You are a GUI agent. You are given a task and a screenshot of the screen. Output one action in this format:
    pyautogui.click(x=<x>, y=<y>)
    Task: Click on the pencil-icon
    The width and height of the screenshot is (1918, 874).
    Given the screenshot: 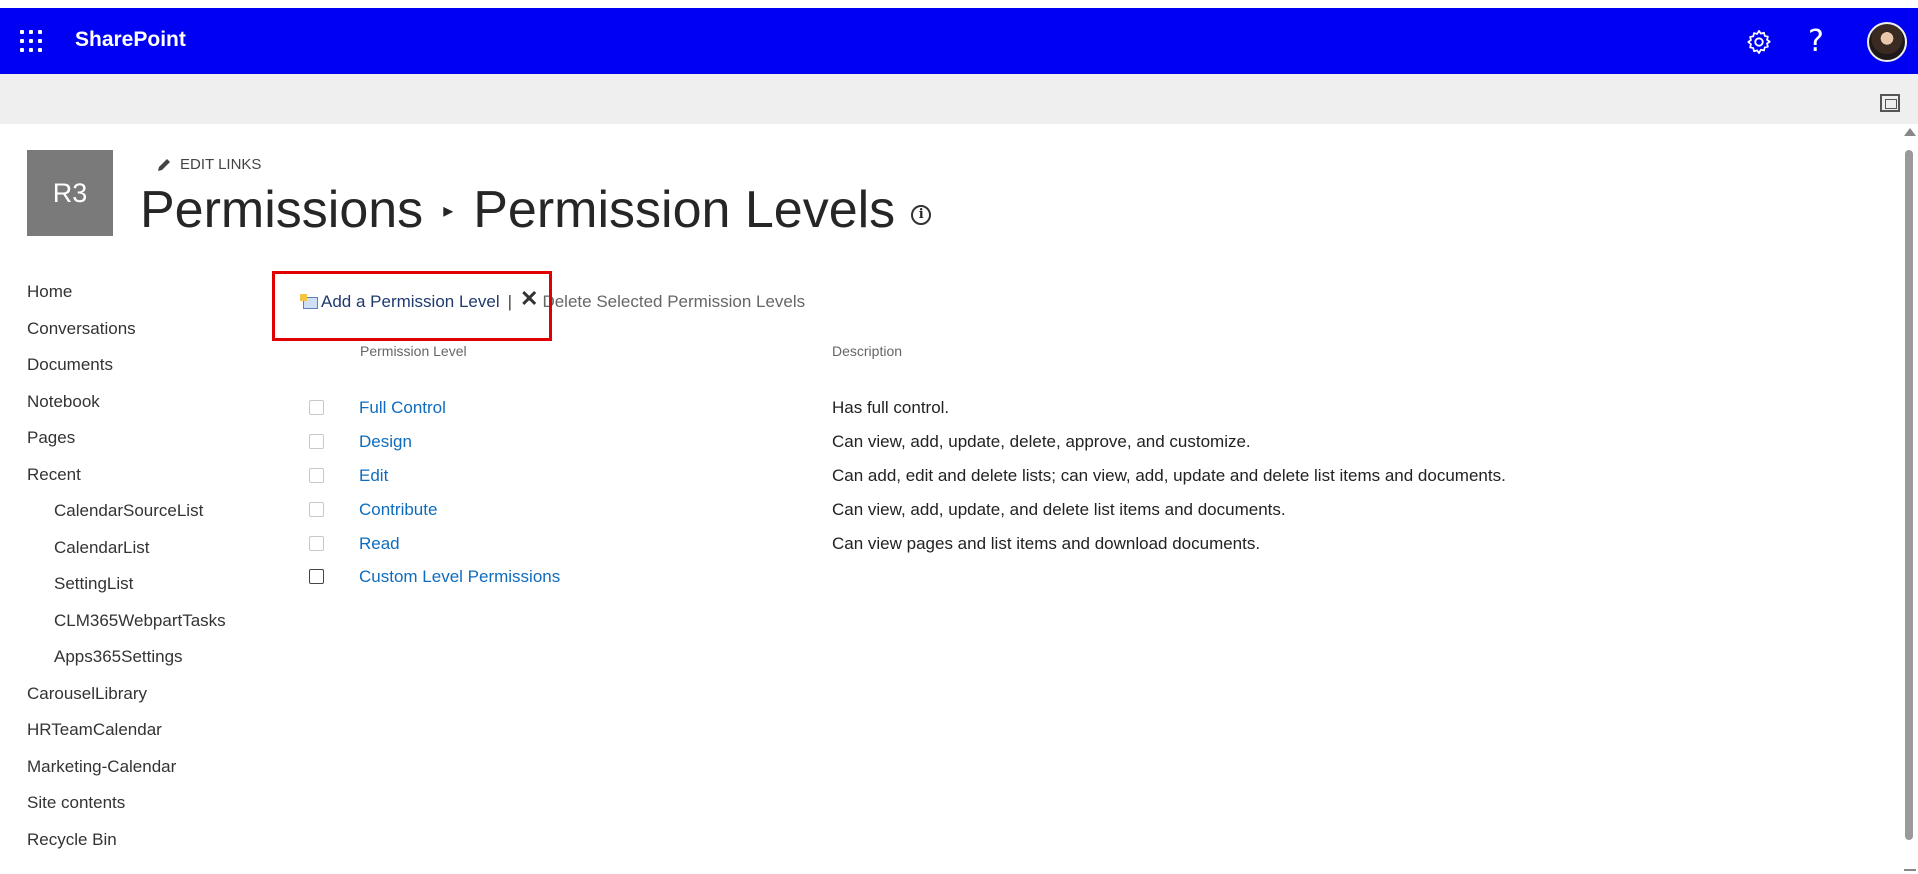 What is the action you would take?
    pyautogui.click(x=164, y=164)
    